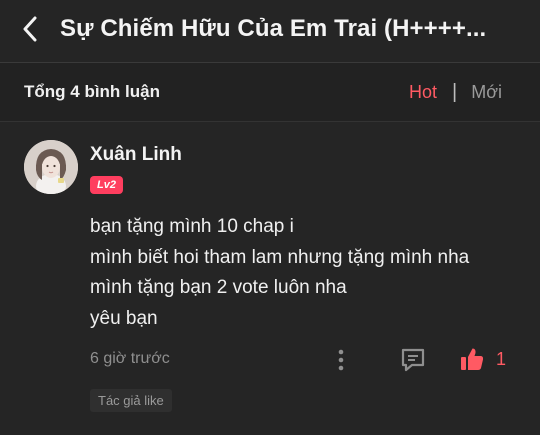 This screenshot has width=540, height=435. Describe the element at coordinates (92, 91) in the screenshot. I see `comment-count: Tổng 4 bình luận` at that location.